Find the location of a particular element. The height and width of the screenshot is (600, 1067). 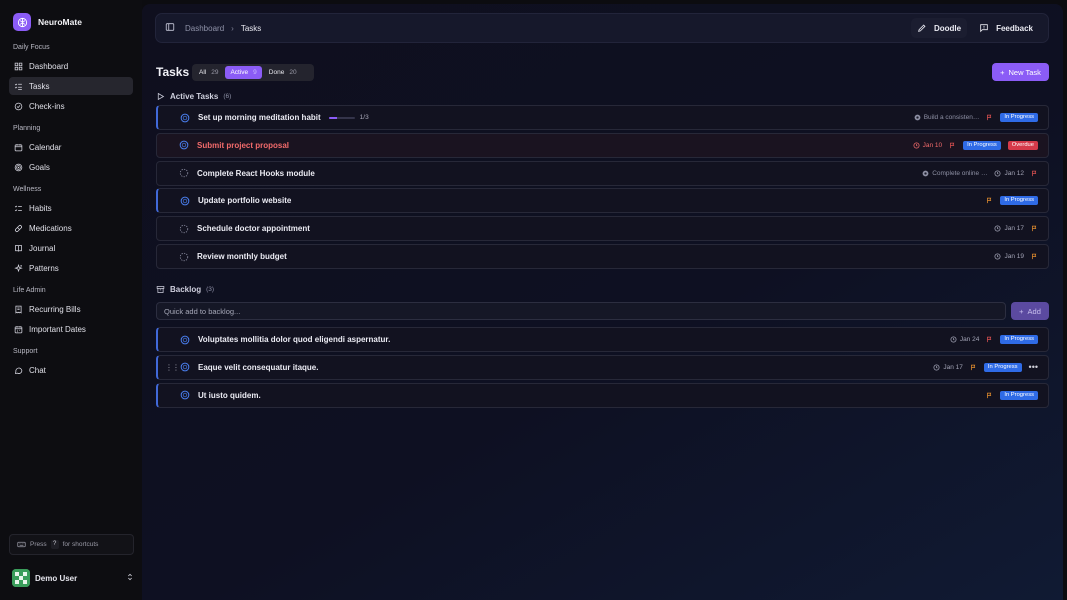

filter-tabs: All 29 Active 9 Done 20 is located at coordinates (253, 72).